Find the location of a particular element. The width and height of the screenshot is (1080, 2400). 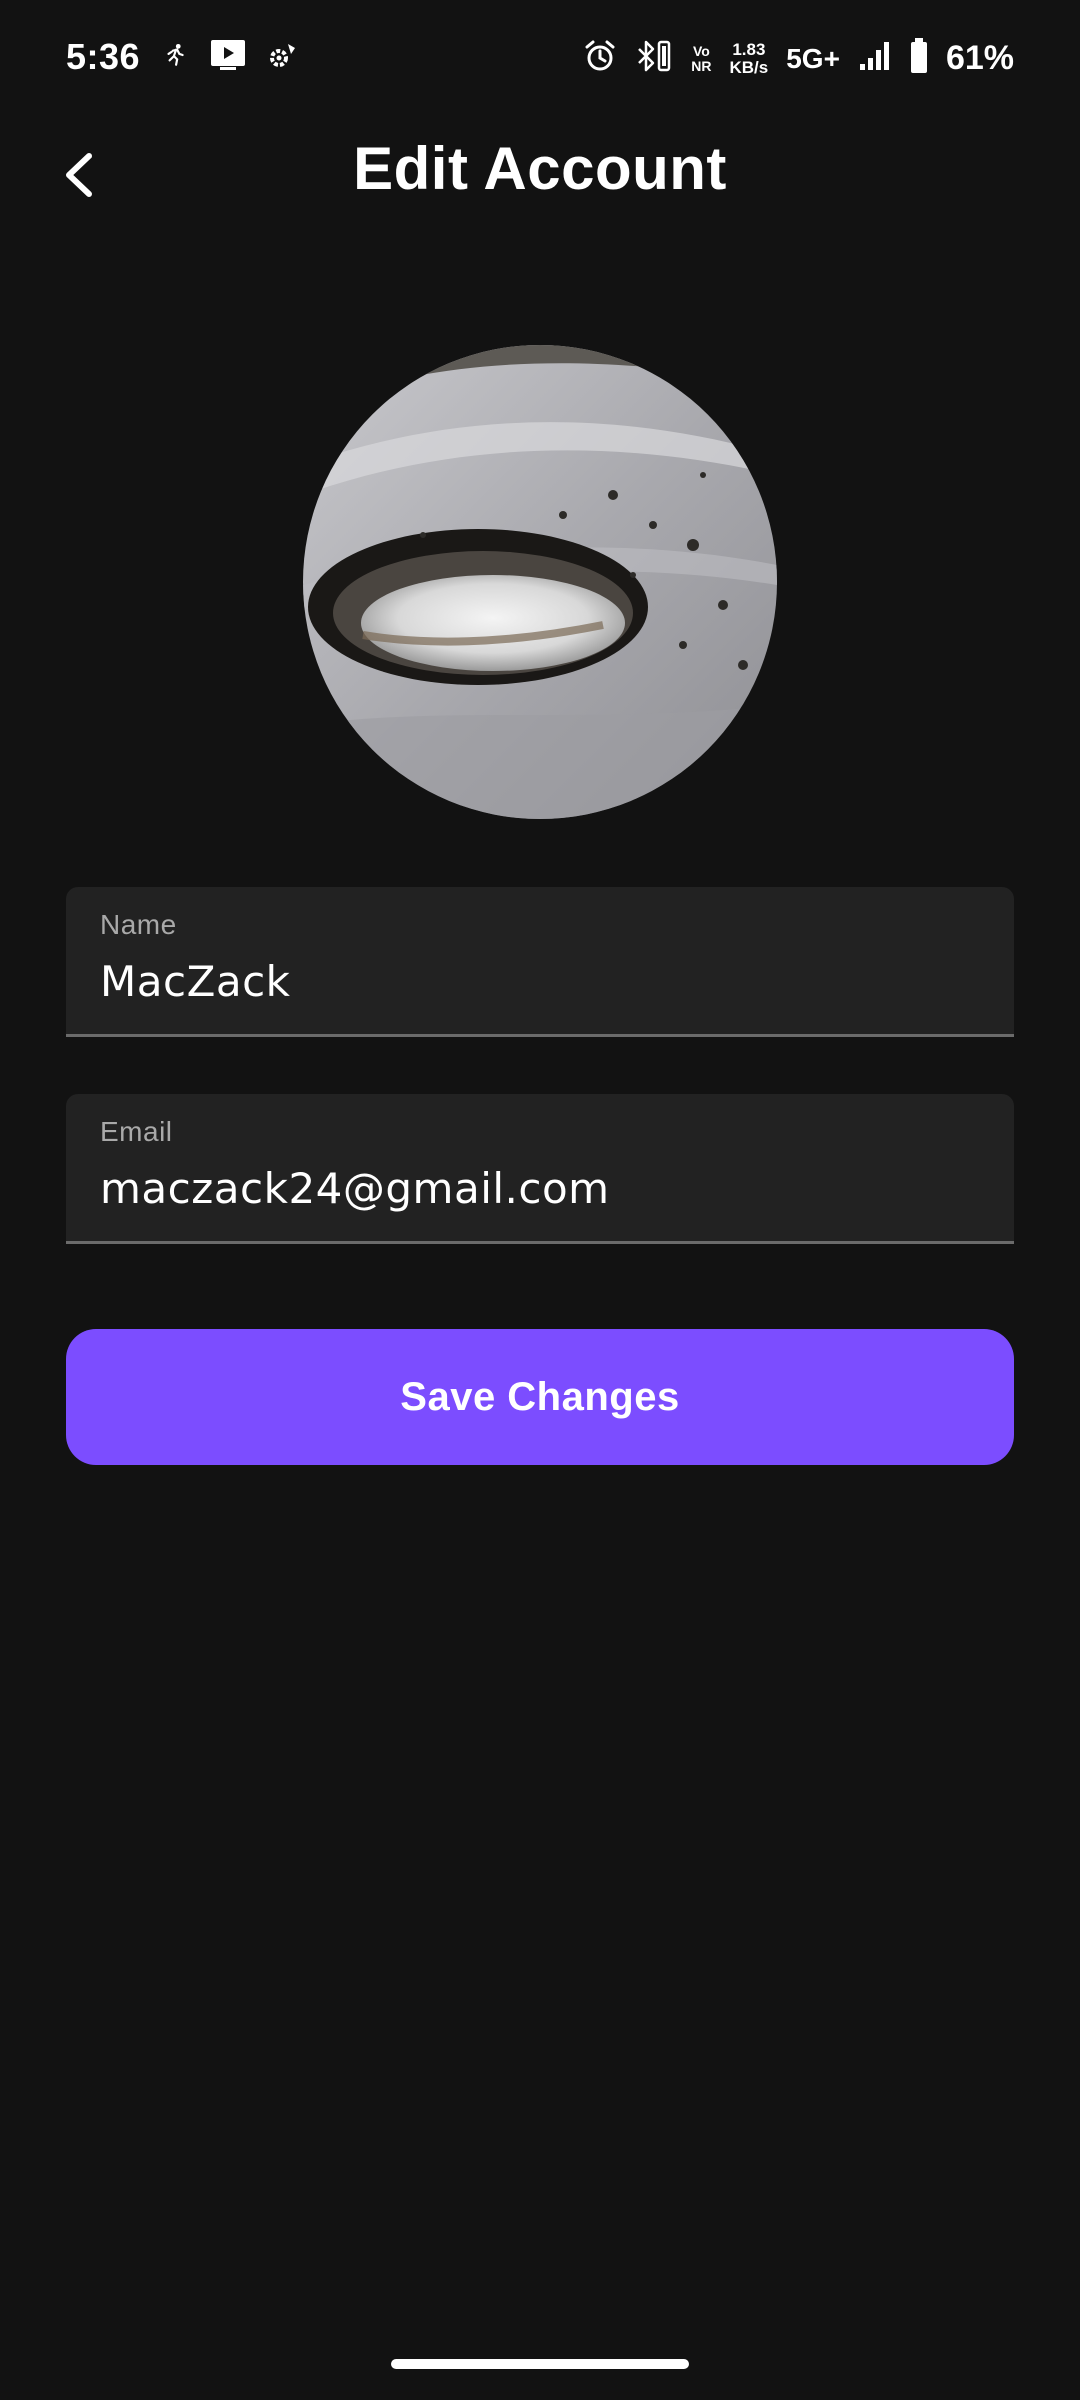

status-bar: 5:36 Vo NR 1.83 KB/s 5G+ 61% is located at coordinates (540, 60).